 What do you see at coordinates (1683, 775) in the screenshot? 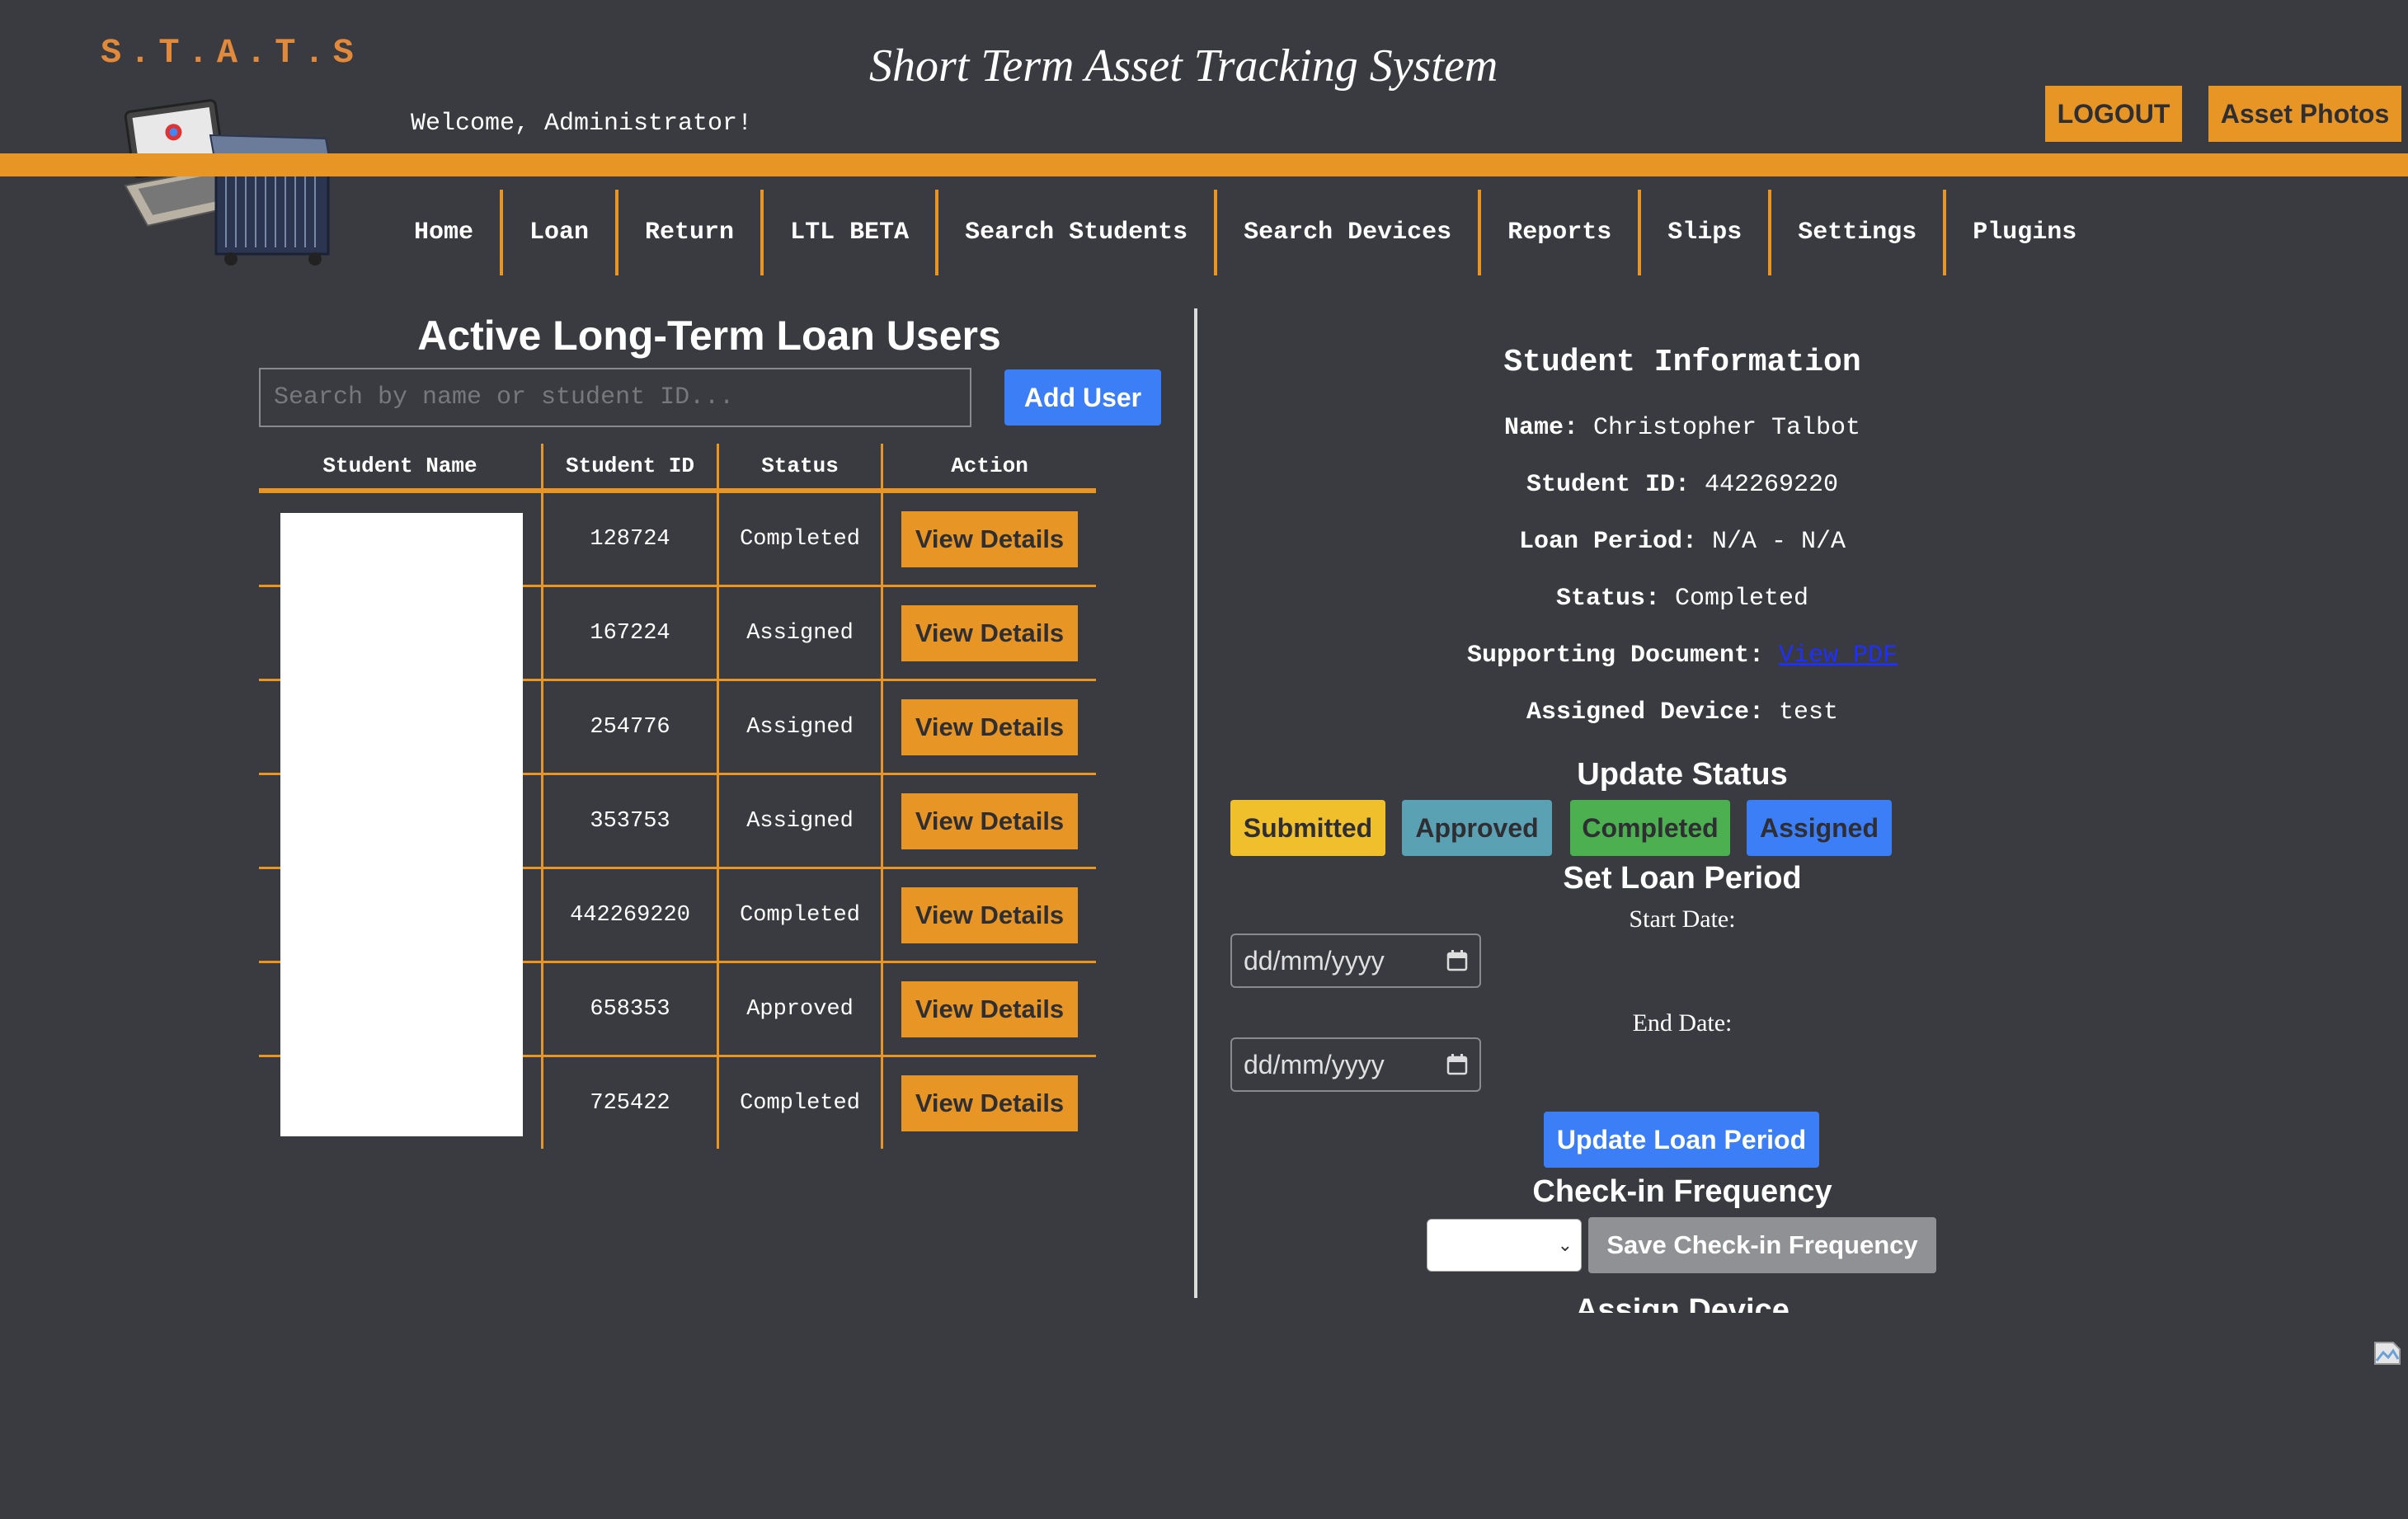
I see `update-status-title: Update Status` at bounding box center [1683, 775].